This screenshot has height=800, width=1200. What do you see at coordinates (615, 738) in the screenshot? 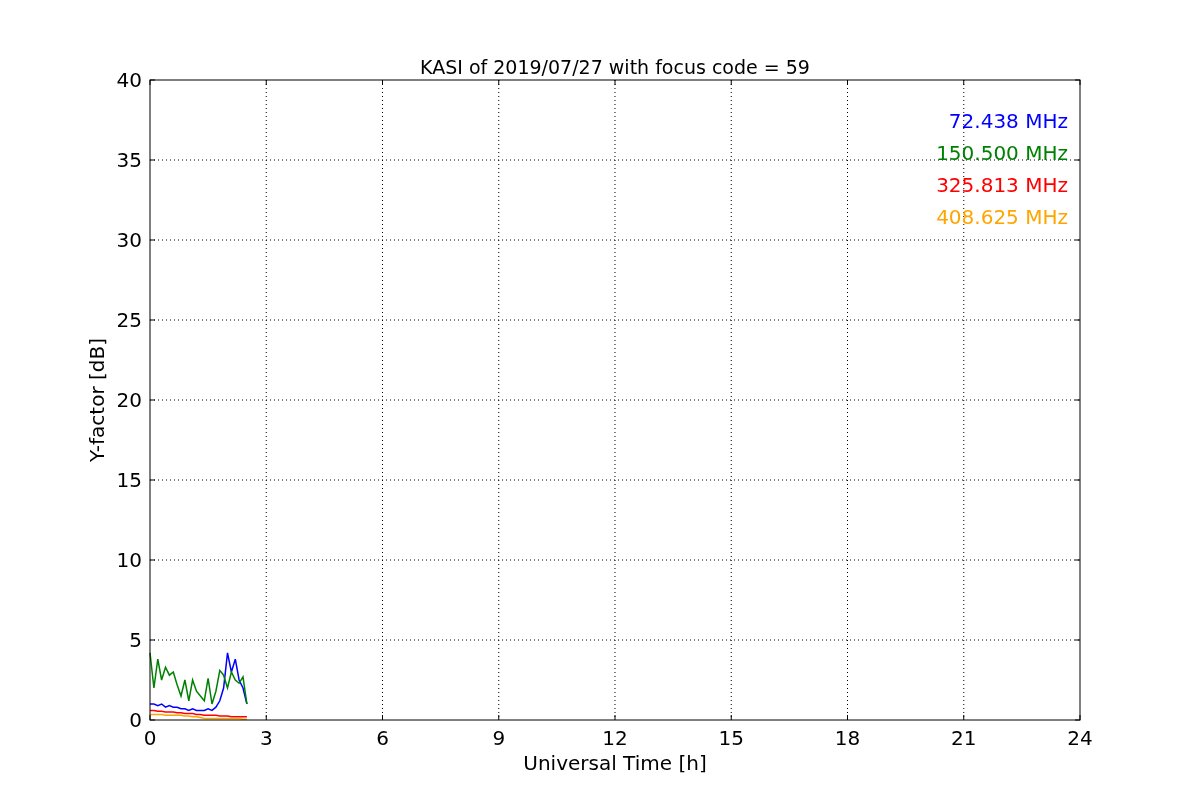
I see `x-tick-label: 12` at bounding box center [615, 738].